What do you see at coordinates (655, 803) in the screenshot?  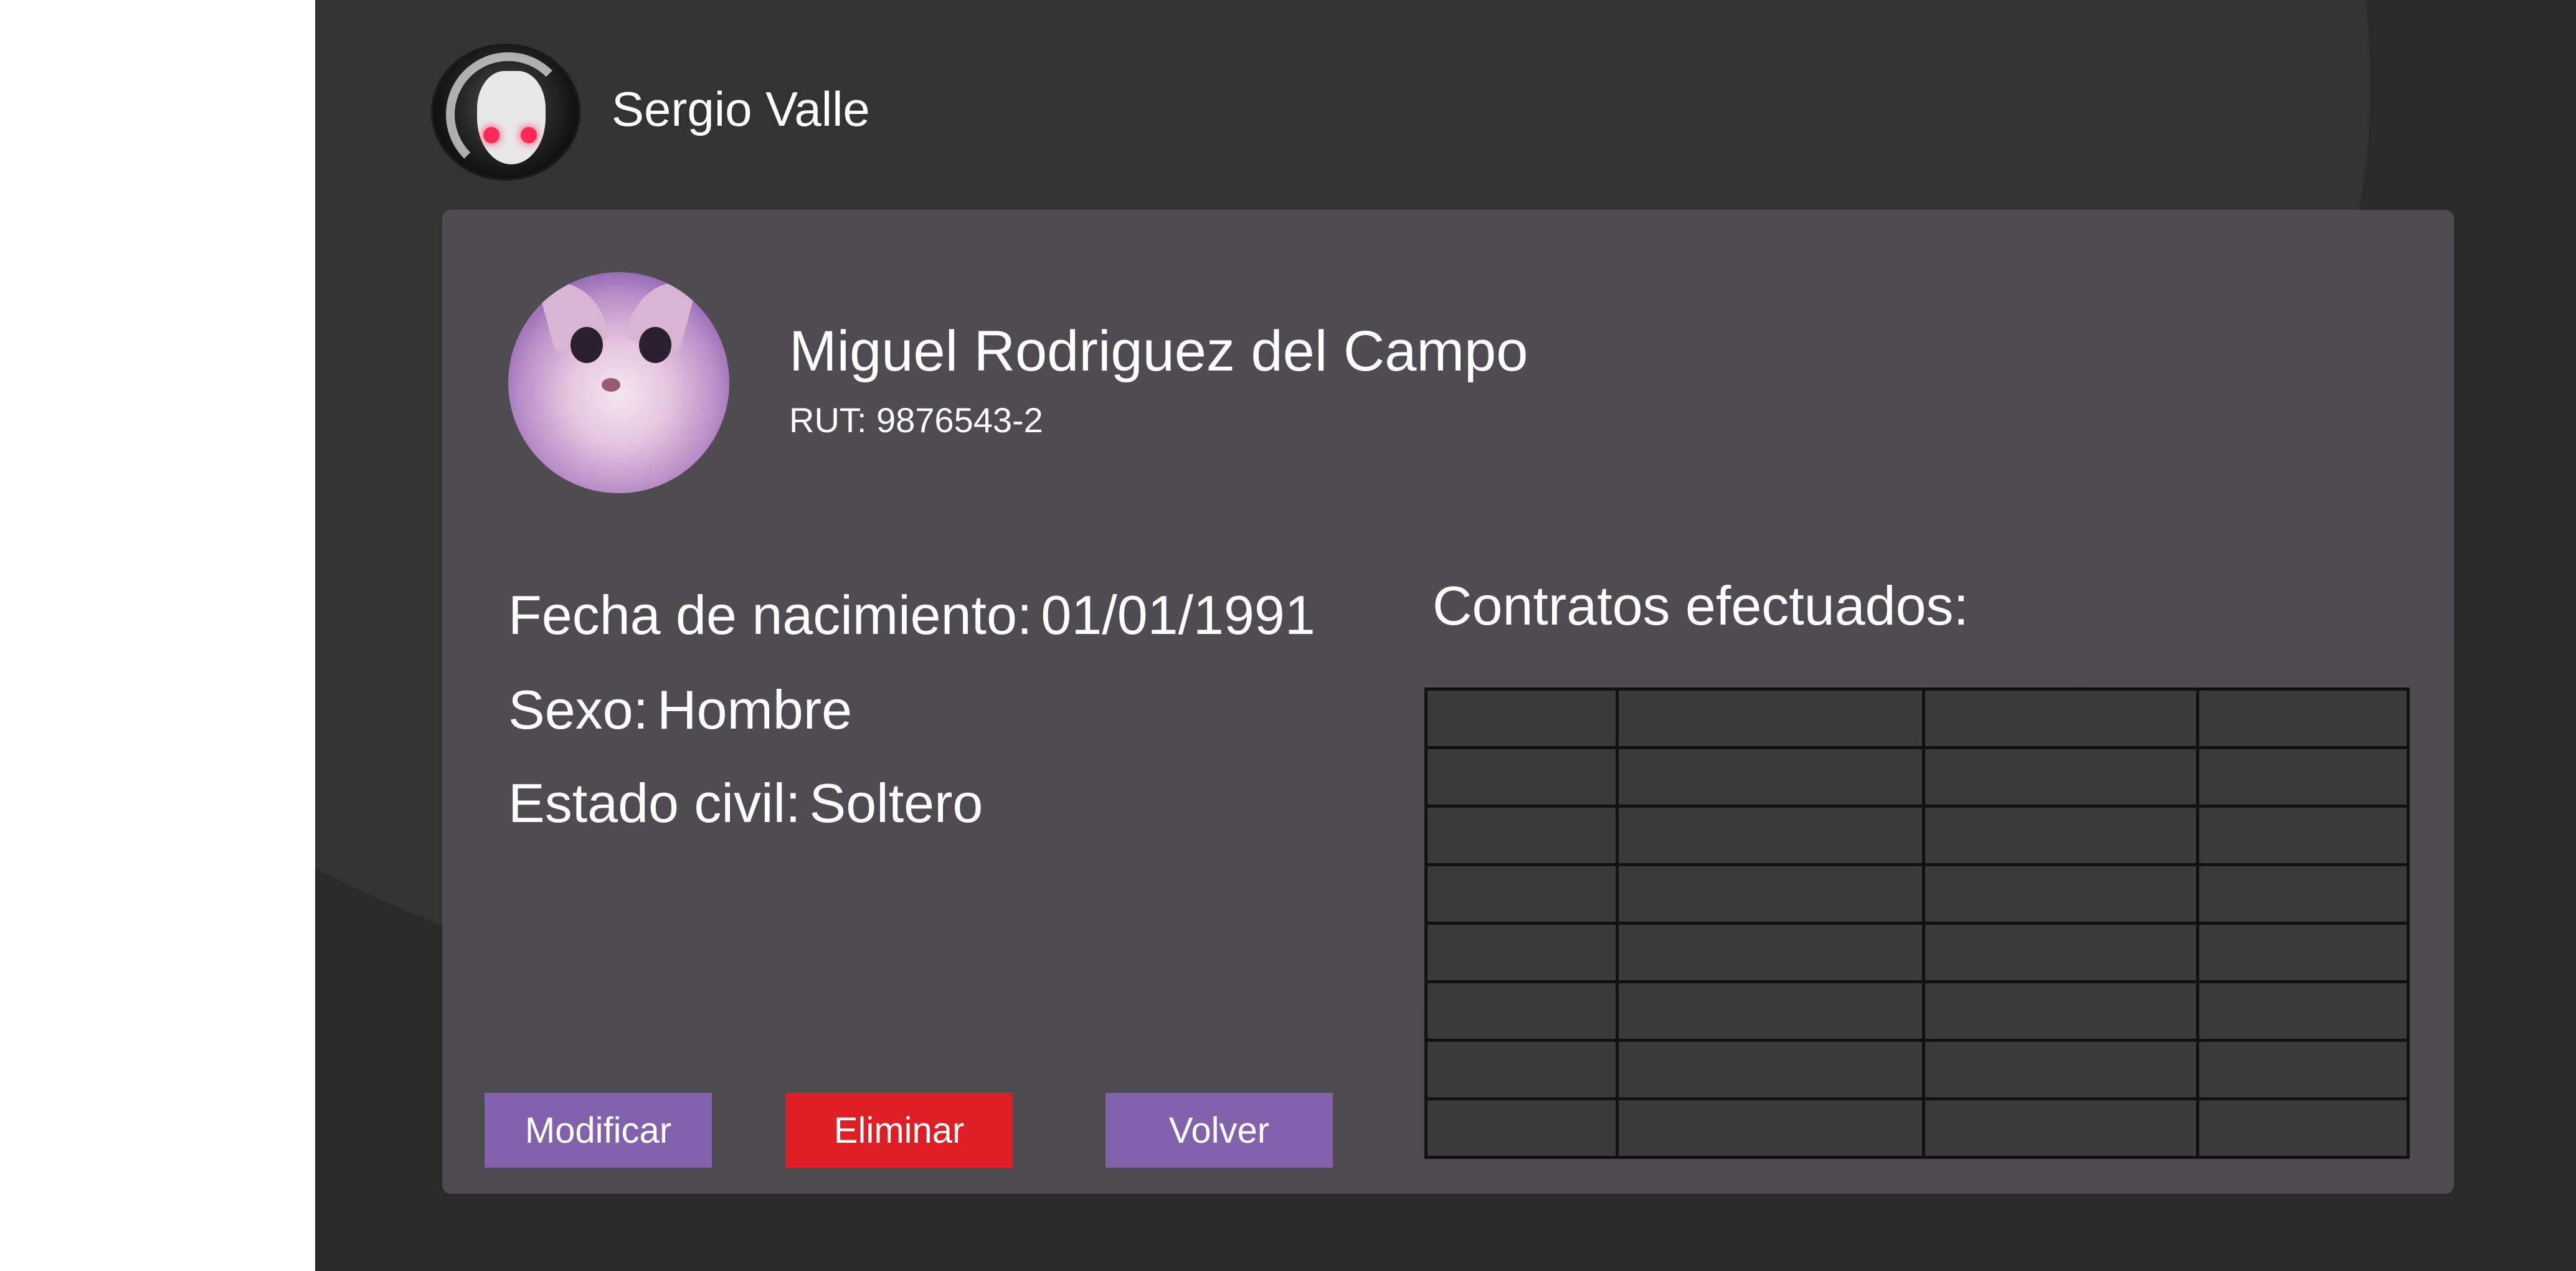 I see `civil-status-label: Estado civil:` at bounding box center [655, 803].